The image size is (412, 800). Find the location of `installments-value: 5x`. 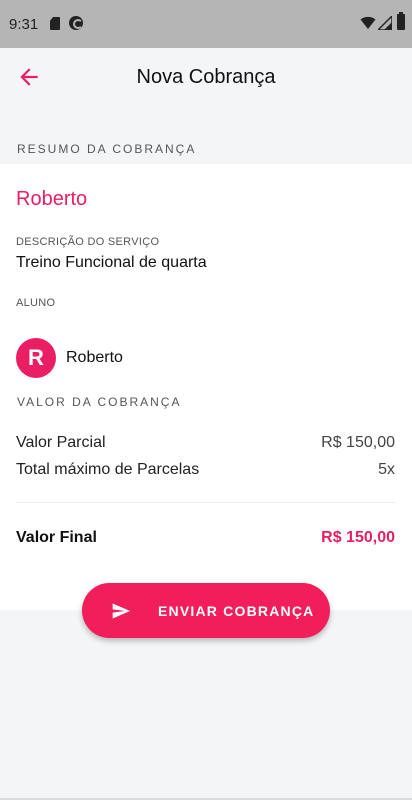

installments-value: 5x is located at coordinates (386, 469).